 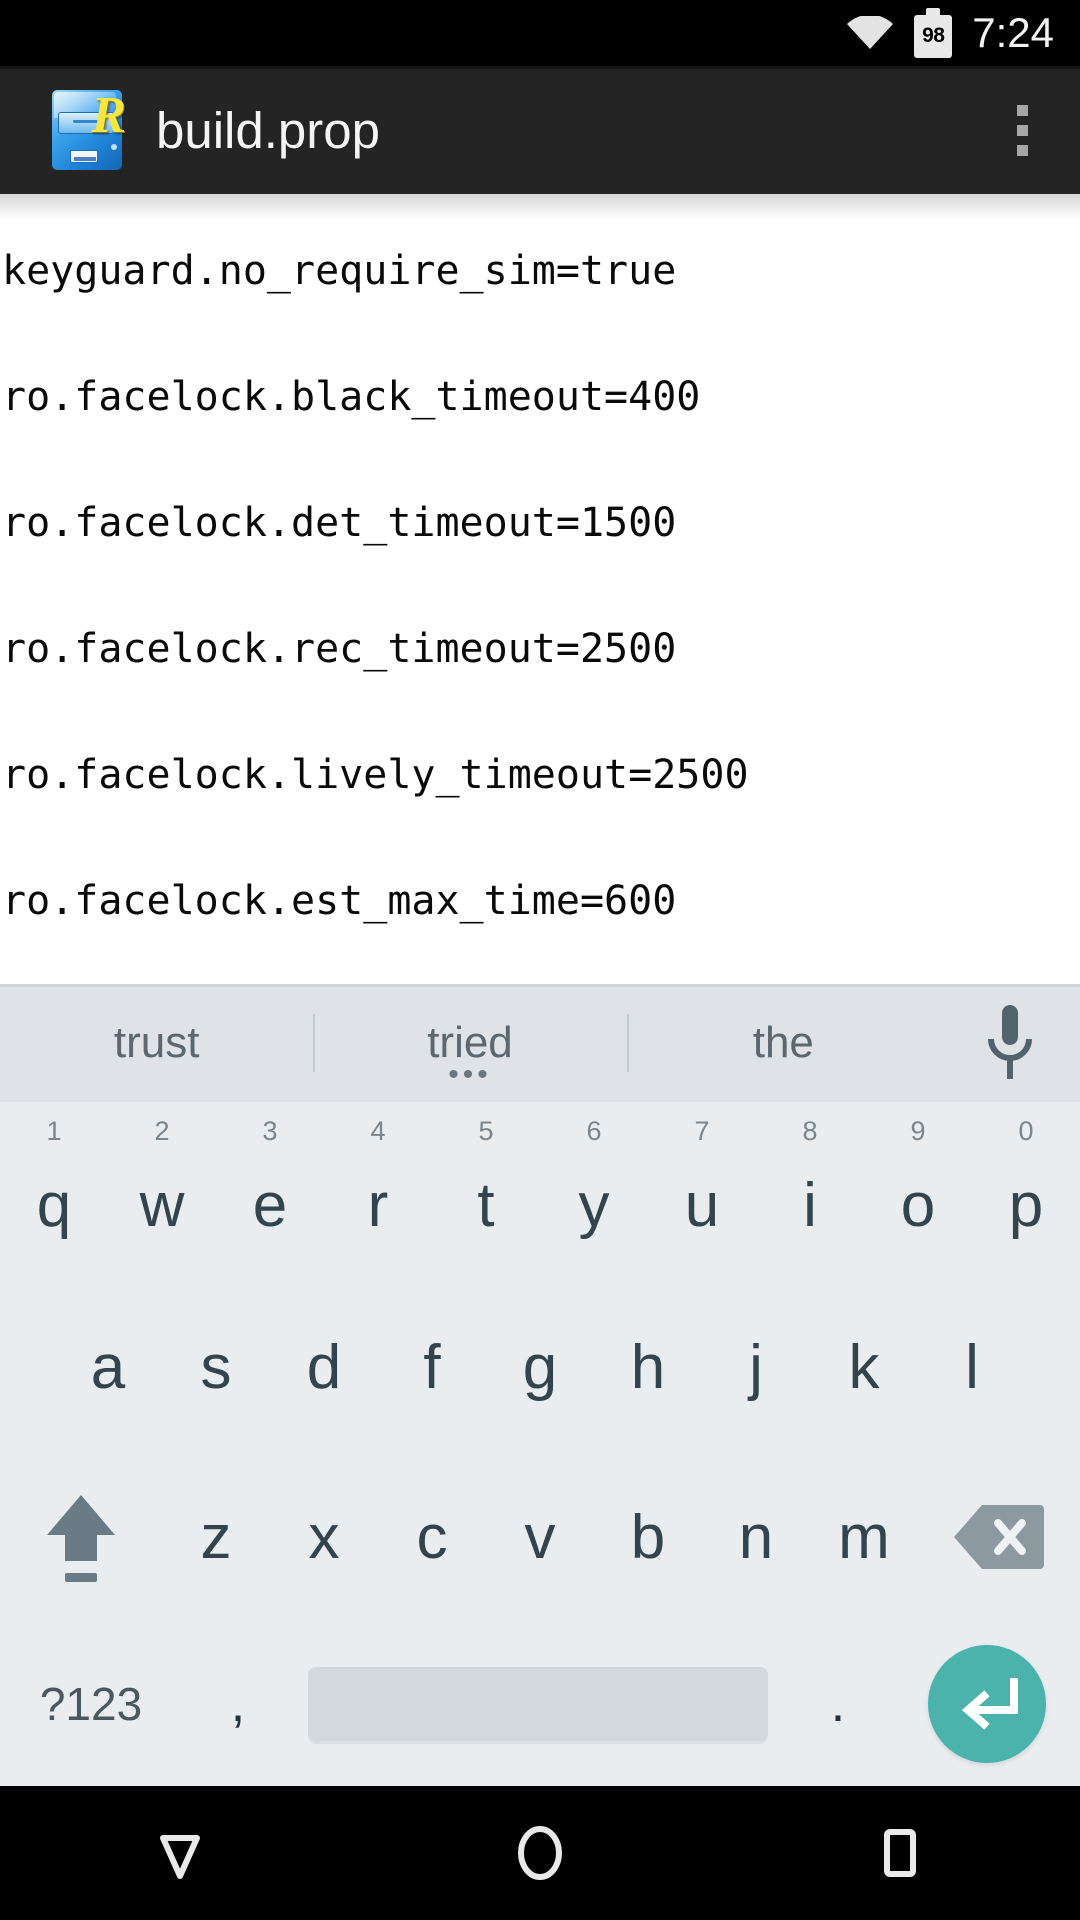 I want to click on key-number: 0, so click(x=1026, y=1131).